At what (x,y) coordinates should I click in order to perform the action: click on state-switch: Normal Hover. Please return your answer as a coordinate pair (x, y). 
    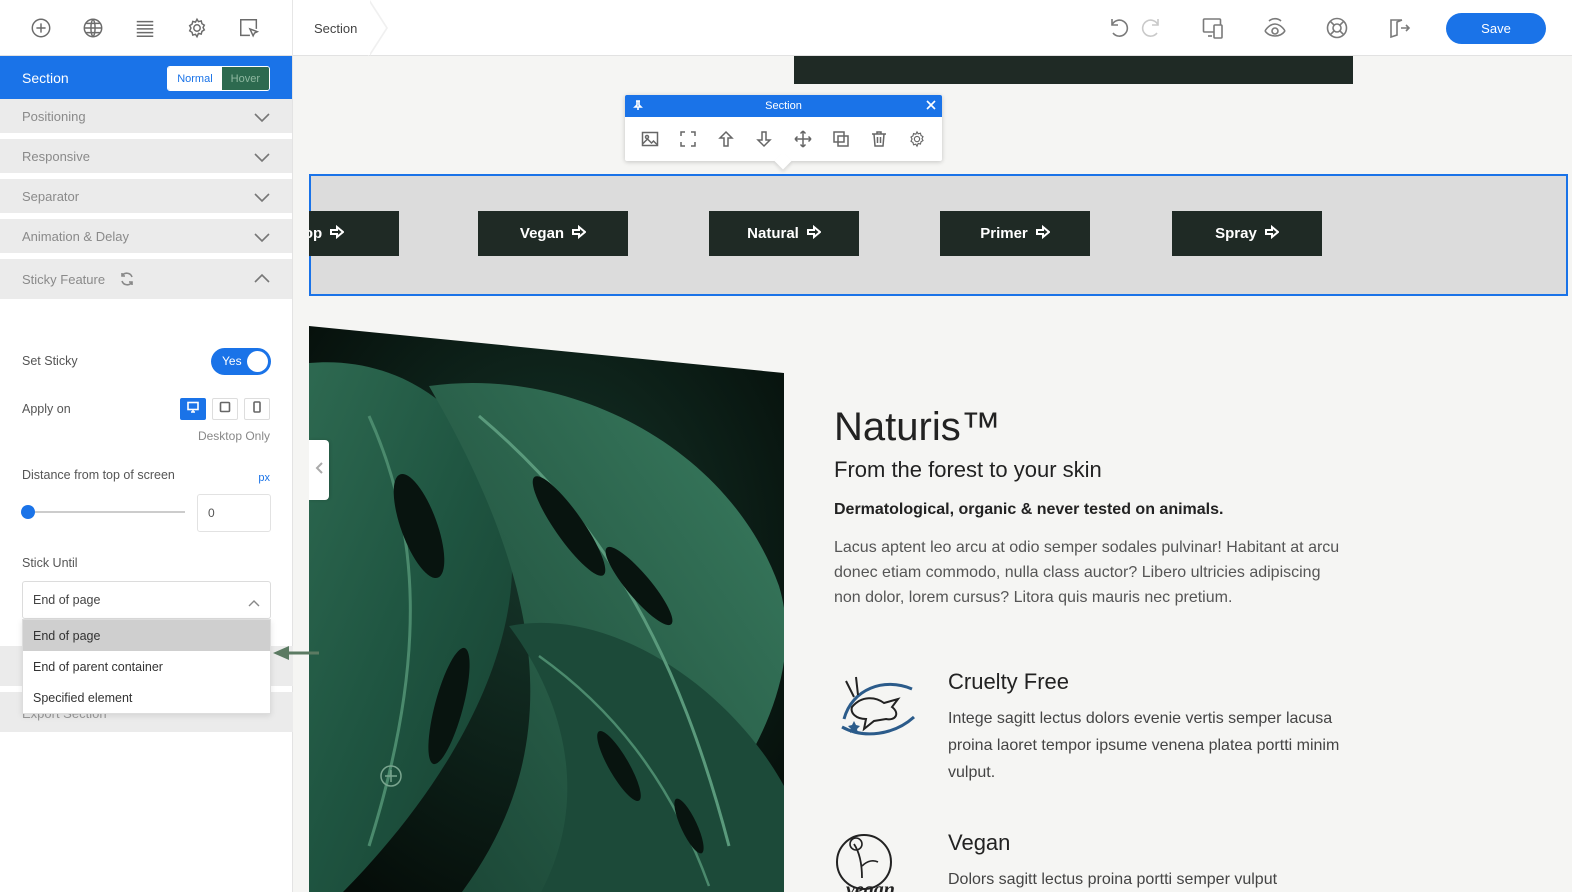
    Looking at the image, I should click on (218, 78).